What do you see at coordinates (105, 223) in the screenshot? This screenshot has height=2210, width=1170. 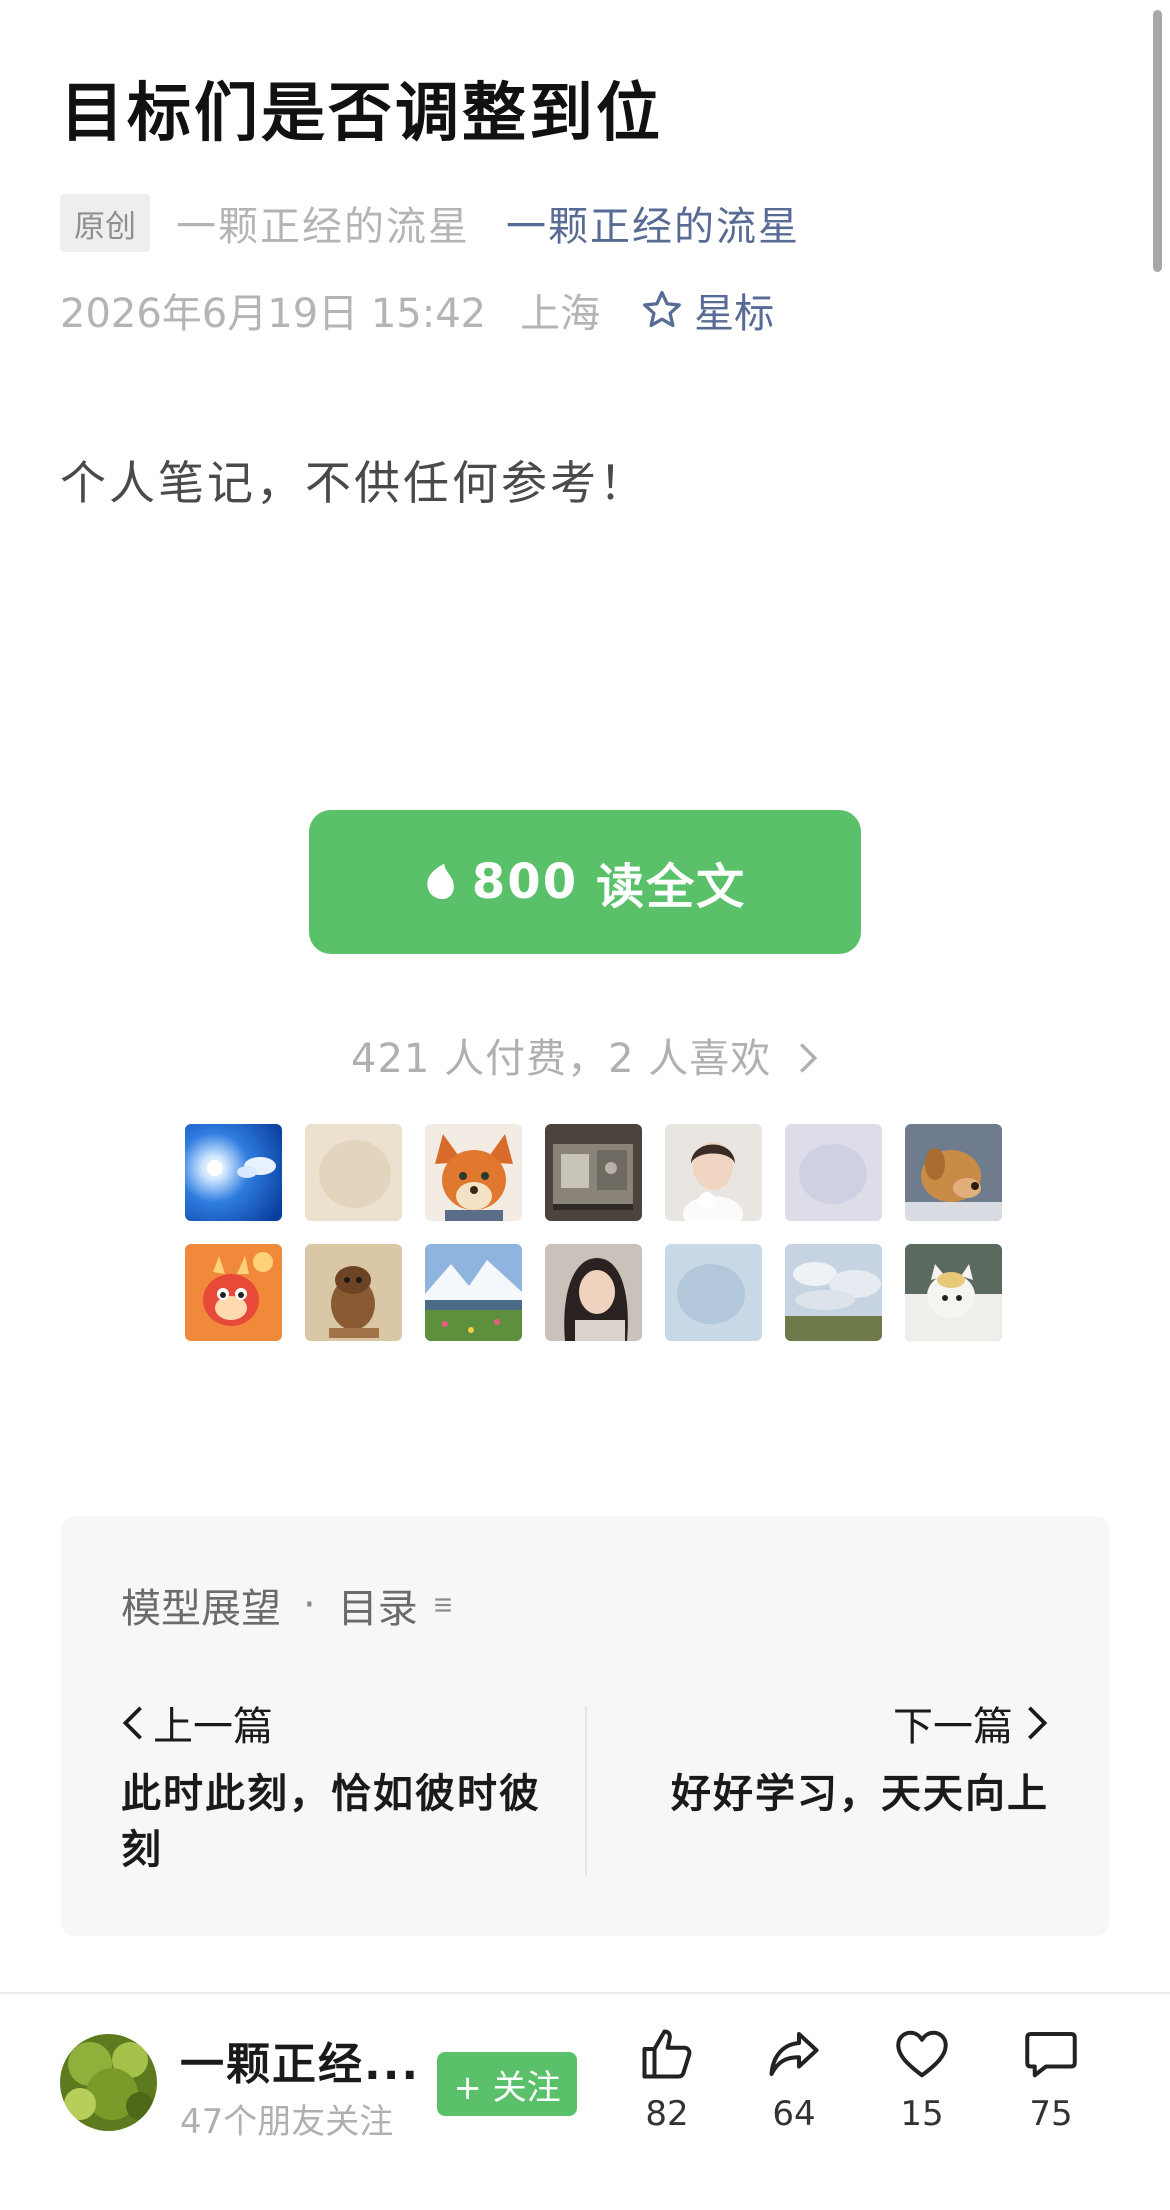 I see `original-badge: 原创` at bounding box center [105, 223].